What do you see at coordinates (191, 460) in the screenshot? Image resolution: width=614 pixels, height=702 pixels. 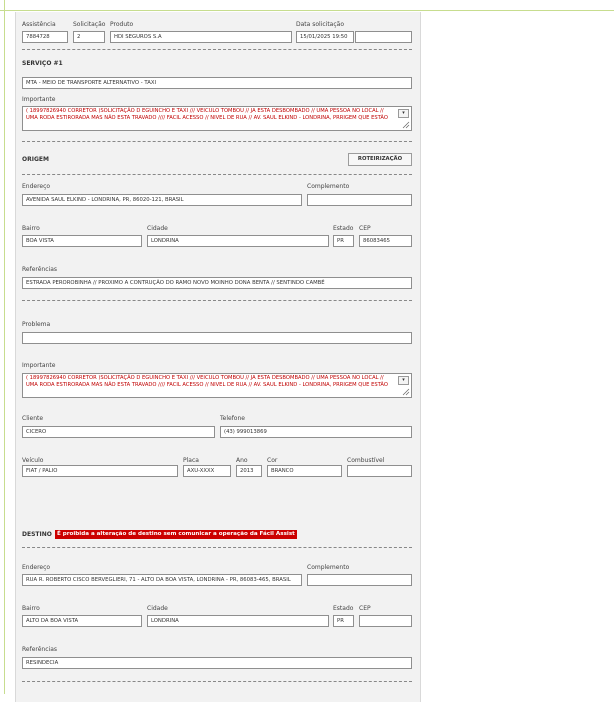 I see `placa-label: Placa` at bounding box center [191, 460].